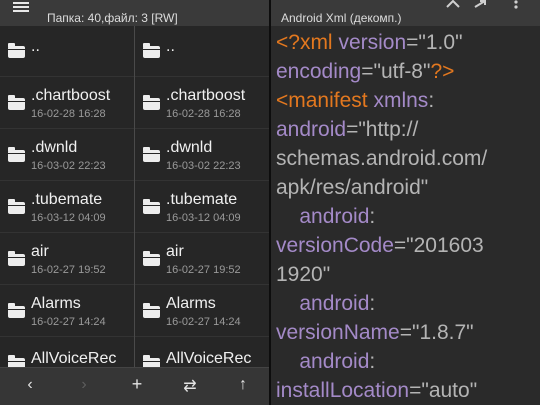  I want to click on forward-button: ›, so click(84, 385).